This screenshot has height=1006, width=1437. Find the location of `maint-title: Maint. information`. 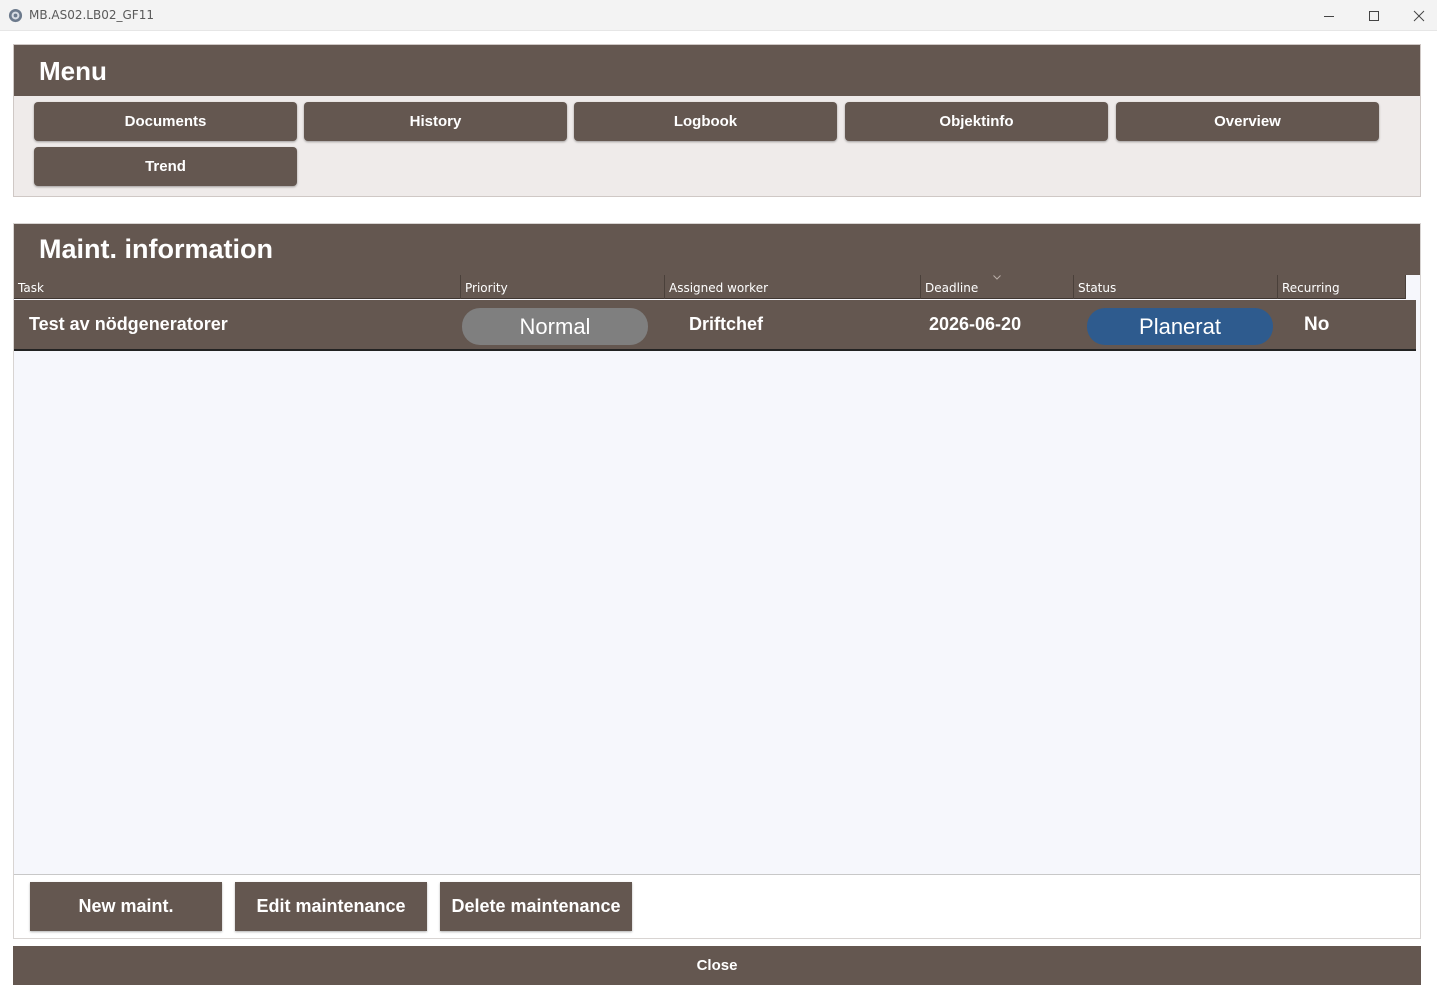

maint-title: Maint. information is located at coordinates (156, 249).